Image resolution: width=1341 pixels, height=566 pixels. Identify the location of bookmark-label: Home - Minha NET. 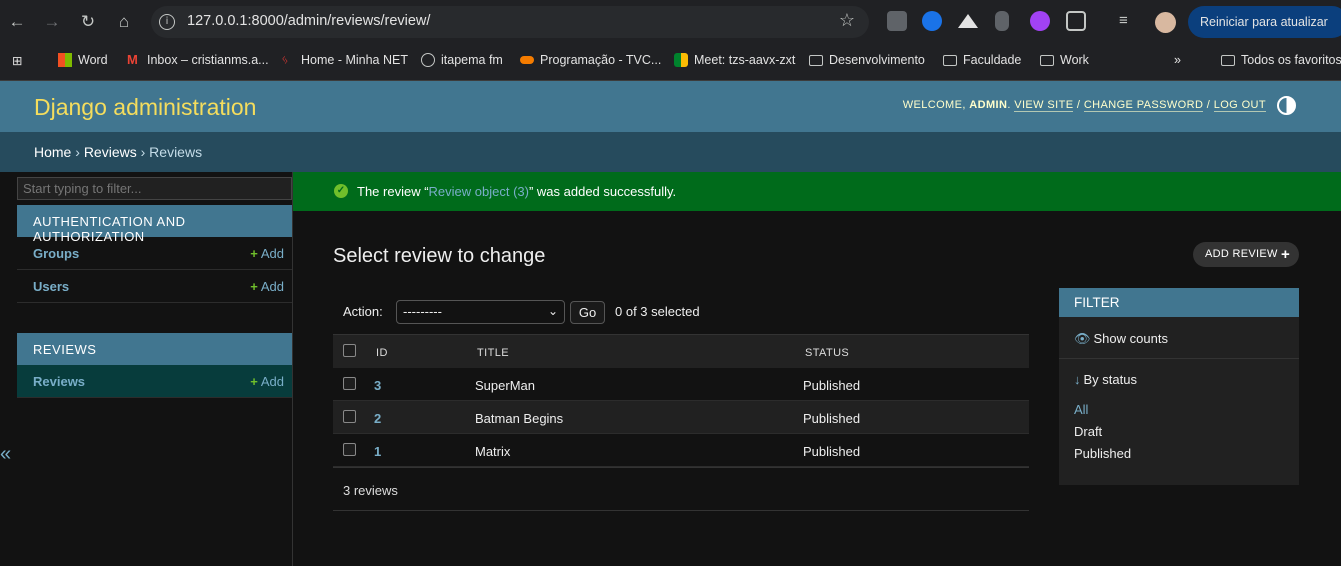
(354, 60).